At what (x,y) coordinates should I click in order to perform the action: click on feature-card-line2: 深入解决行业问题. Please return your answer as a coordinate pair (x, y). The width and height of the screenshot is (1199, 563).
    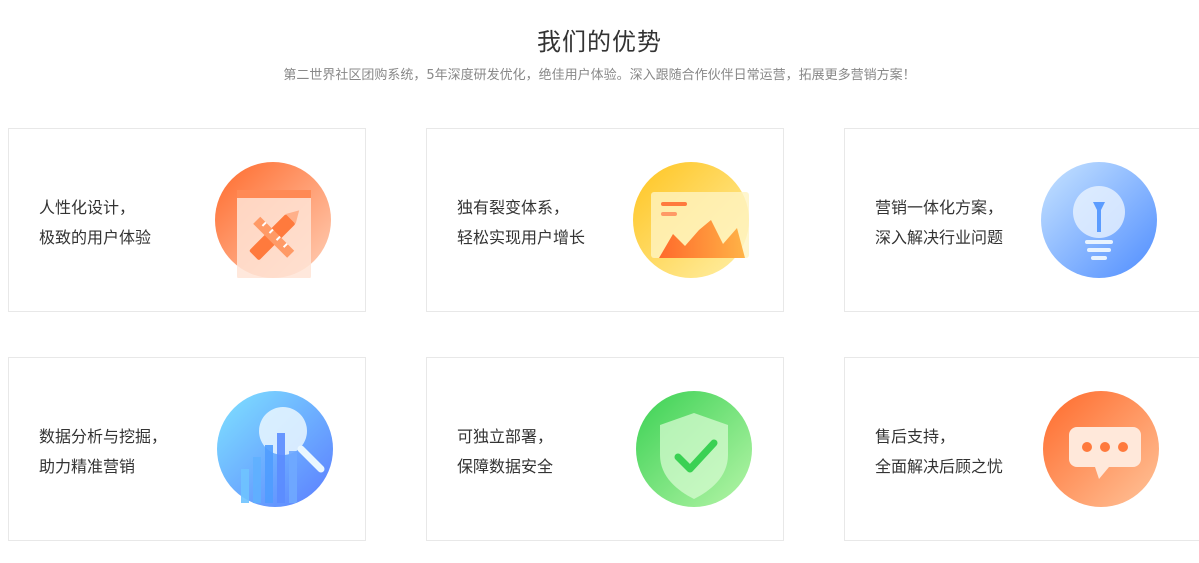
    Looking at the image, I should click on (939, 237).